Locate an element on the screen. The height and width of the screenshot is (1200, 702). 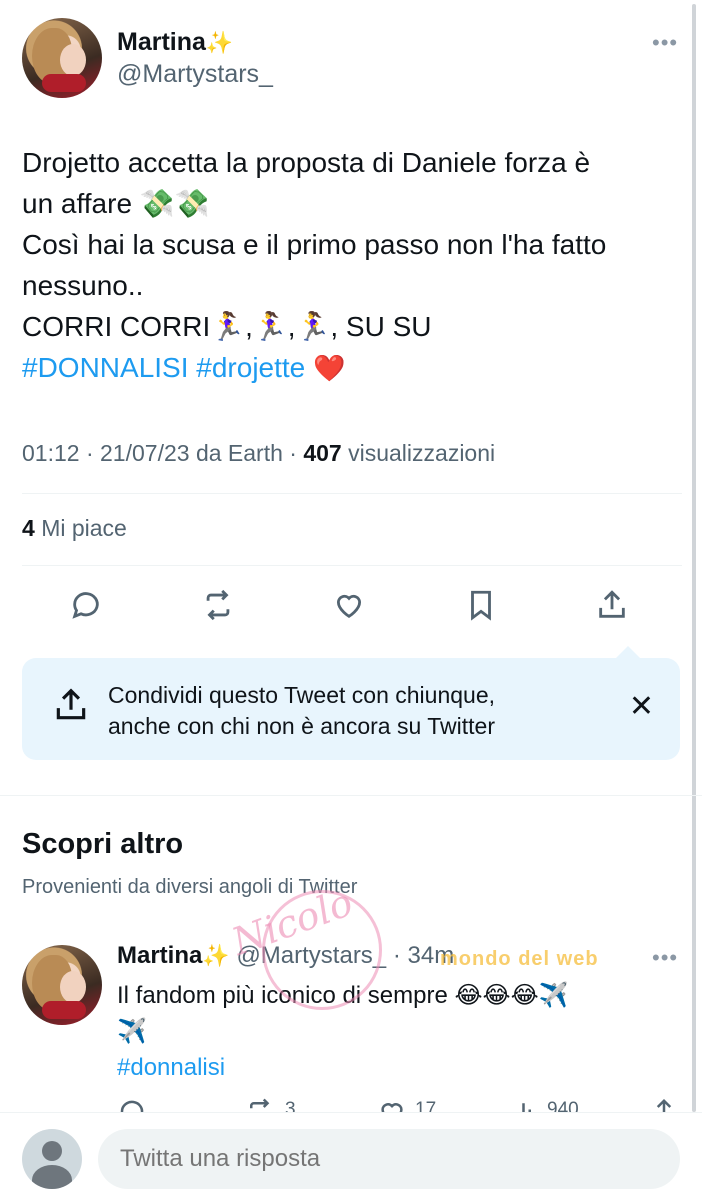
author-name-row: Martina✨ is located at coordinates (175, 42).